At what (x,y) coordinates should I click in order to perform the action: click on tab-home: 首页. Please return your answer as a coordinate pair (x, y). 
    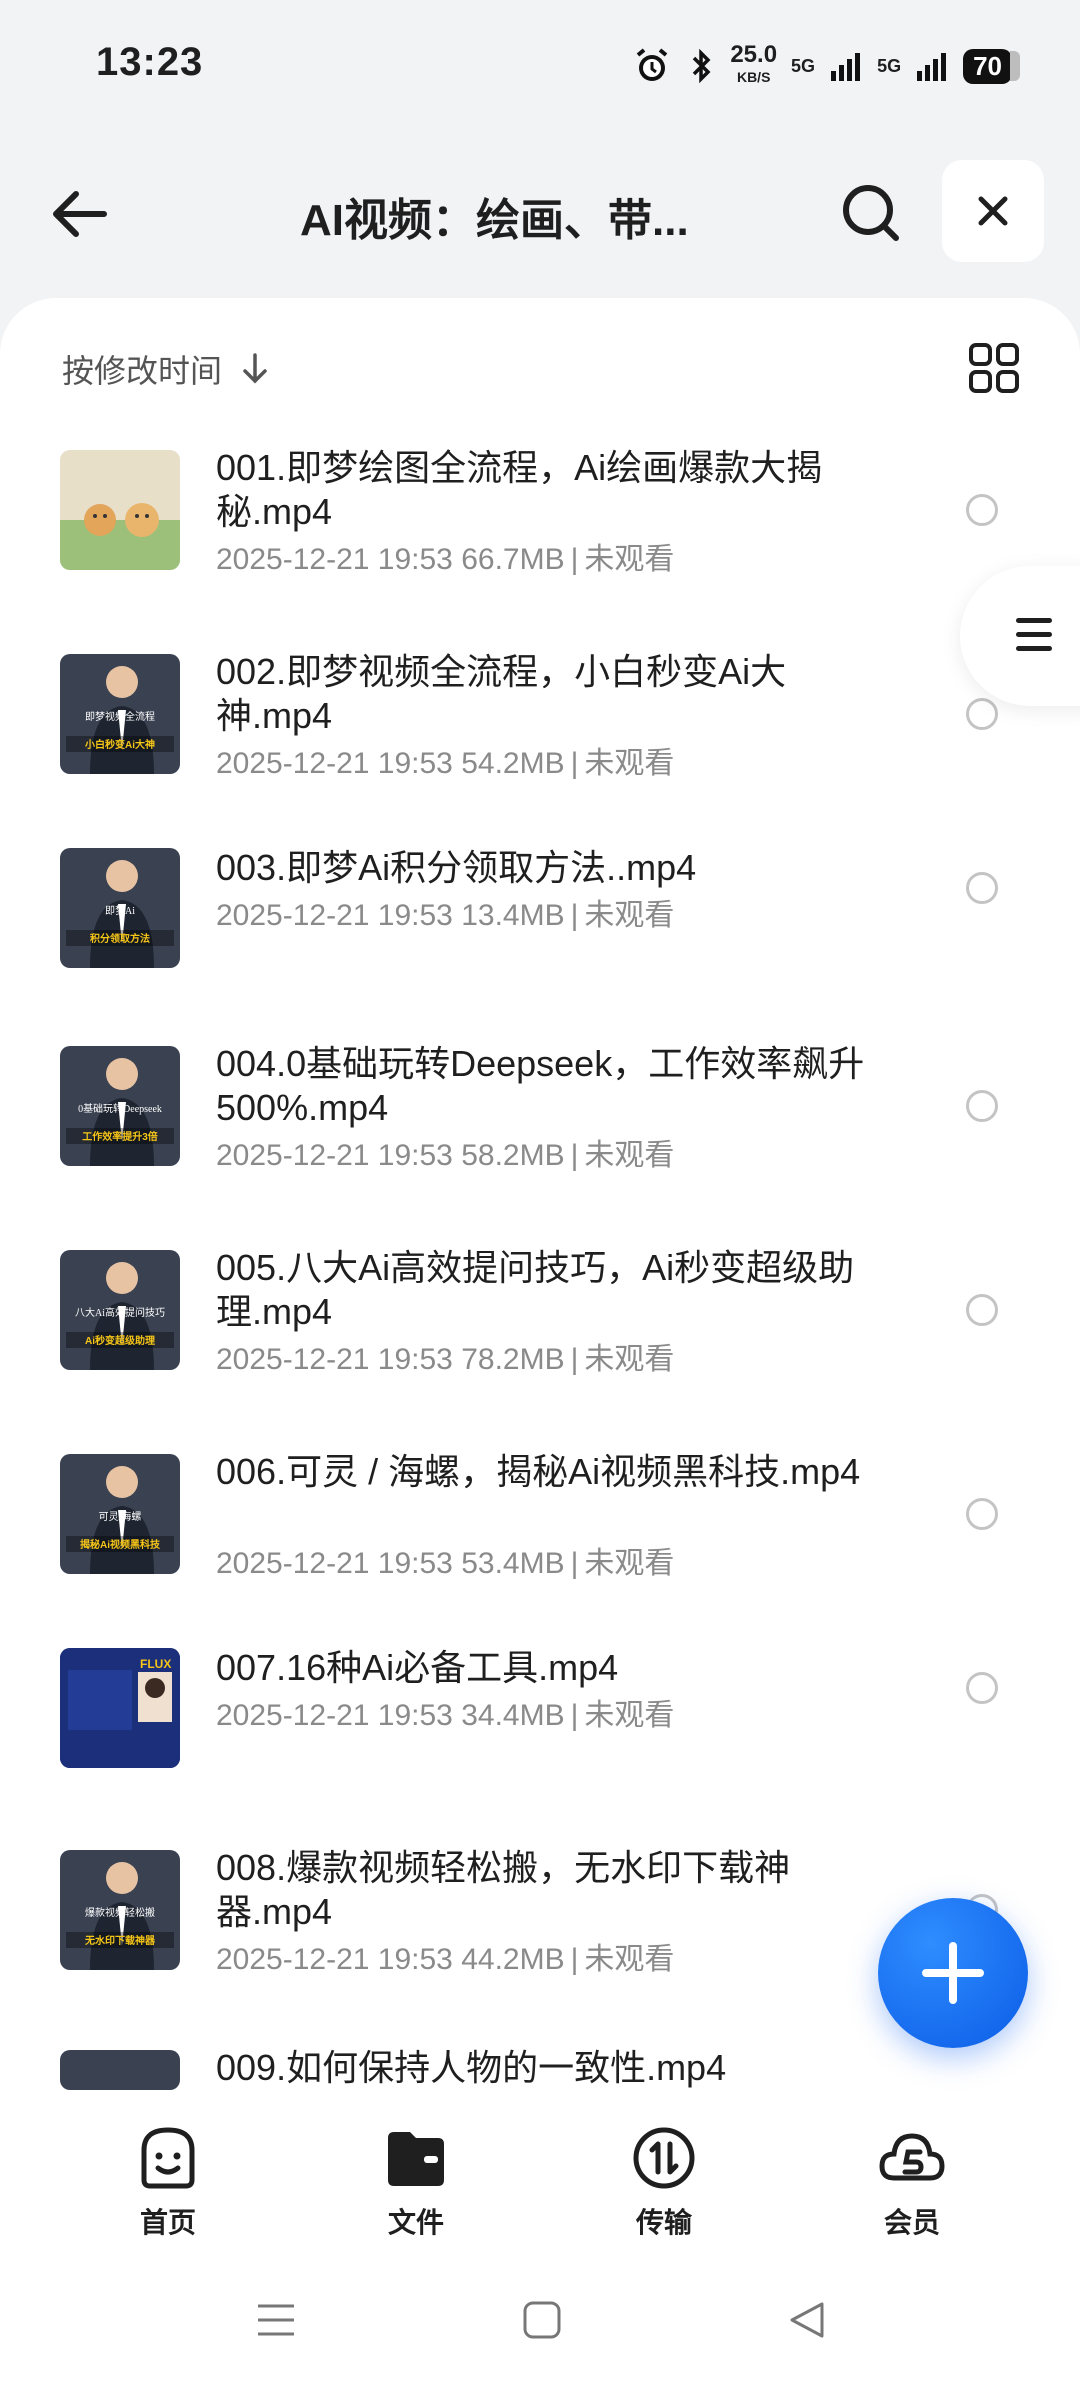
    Looking at the image, I should click on (168, 2181).